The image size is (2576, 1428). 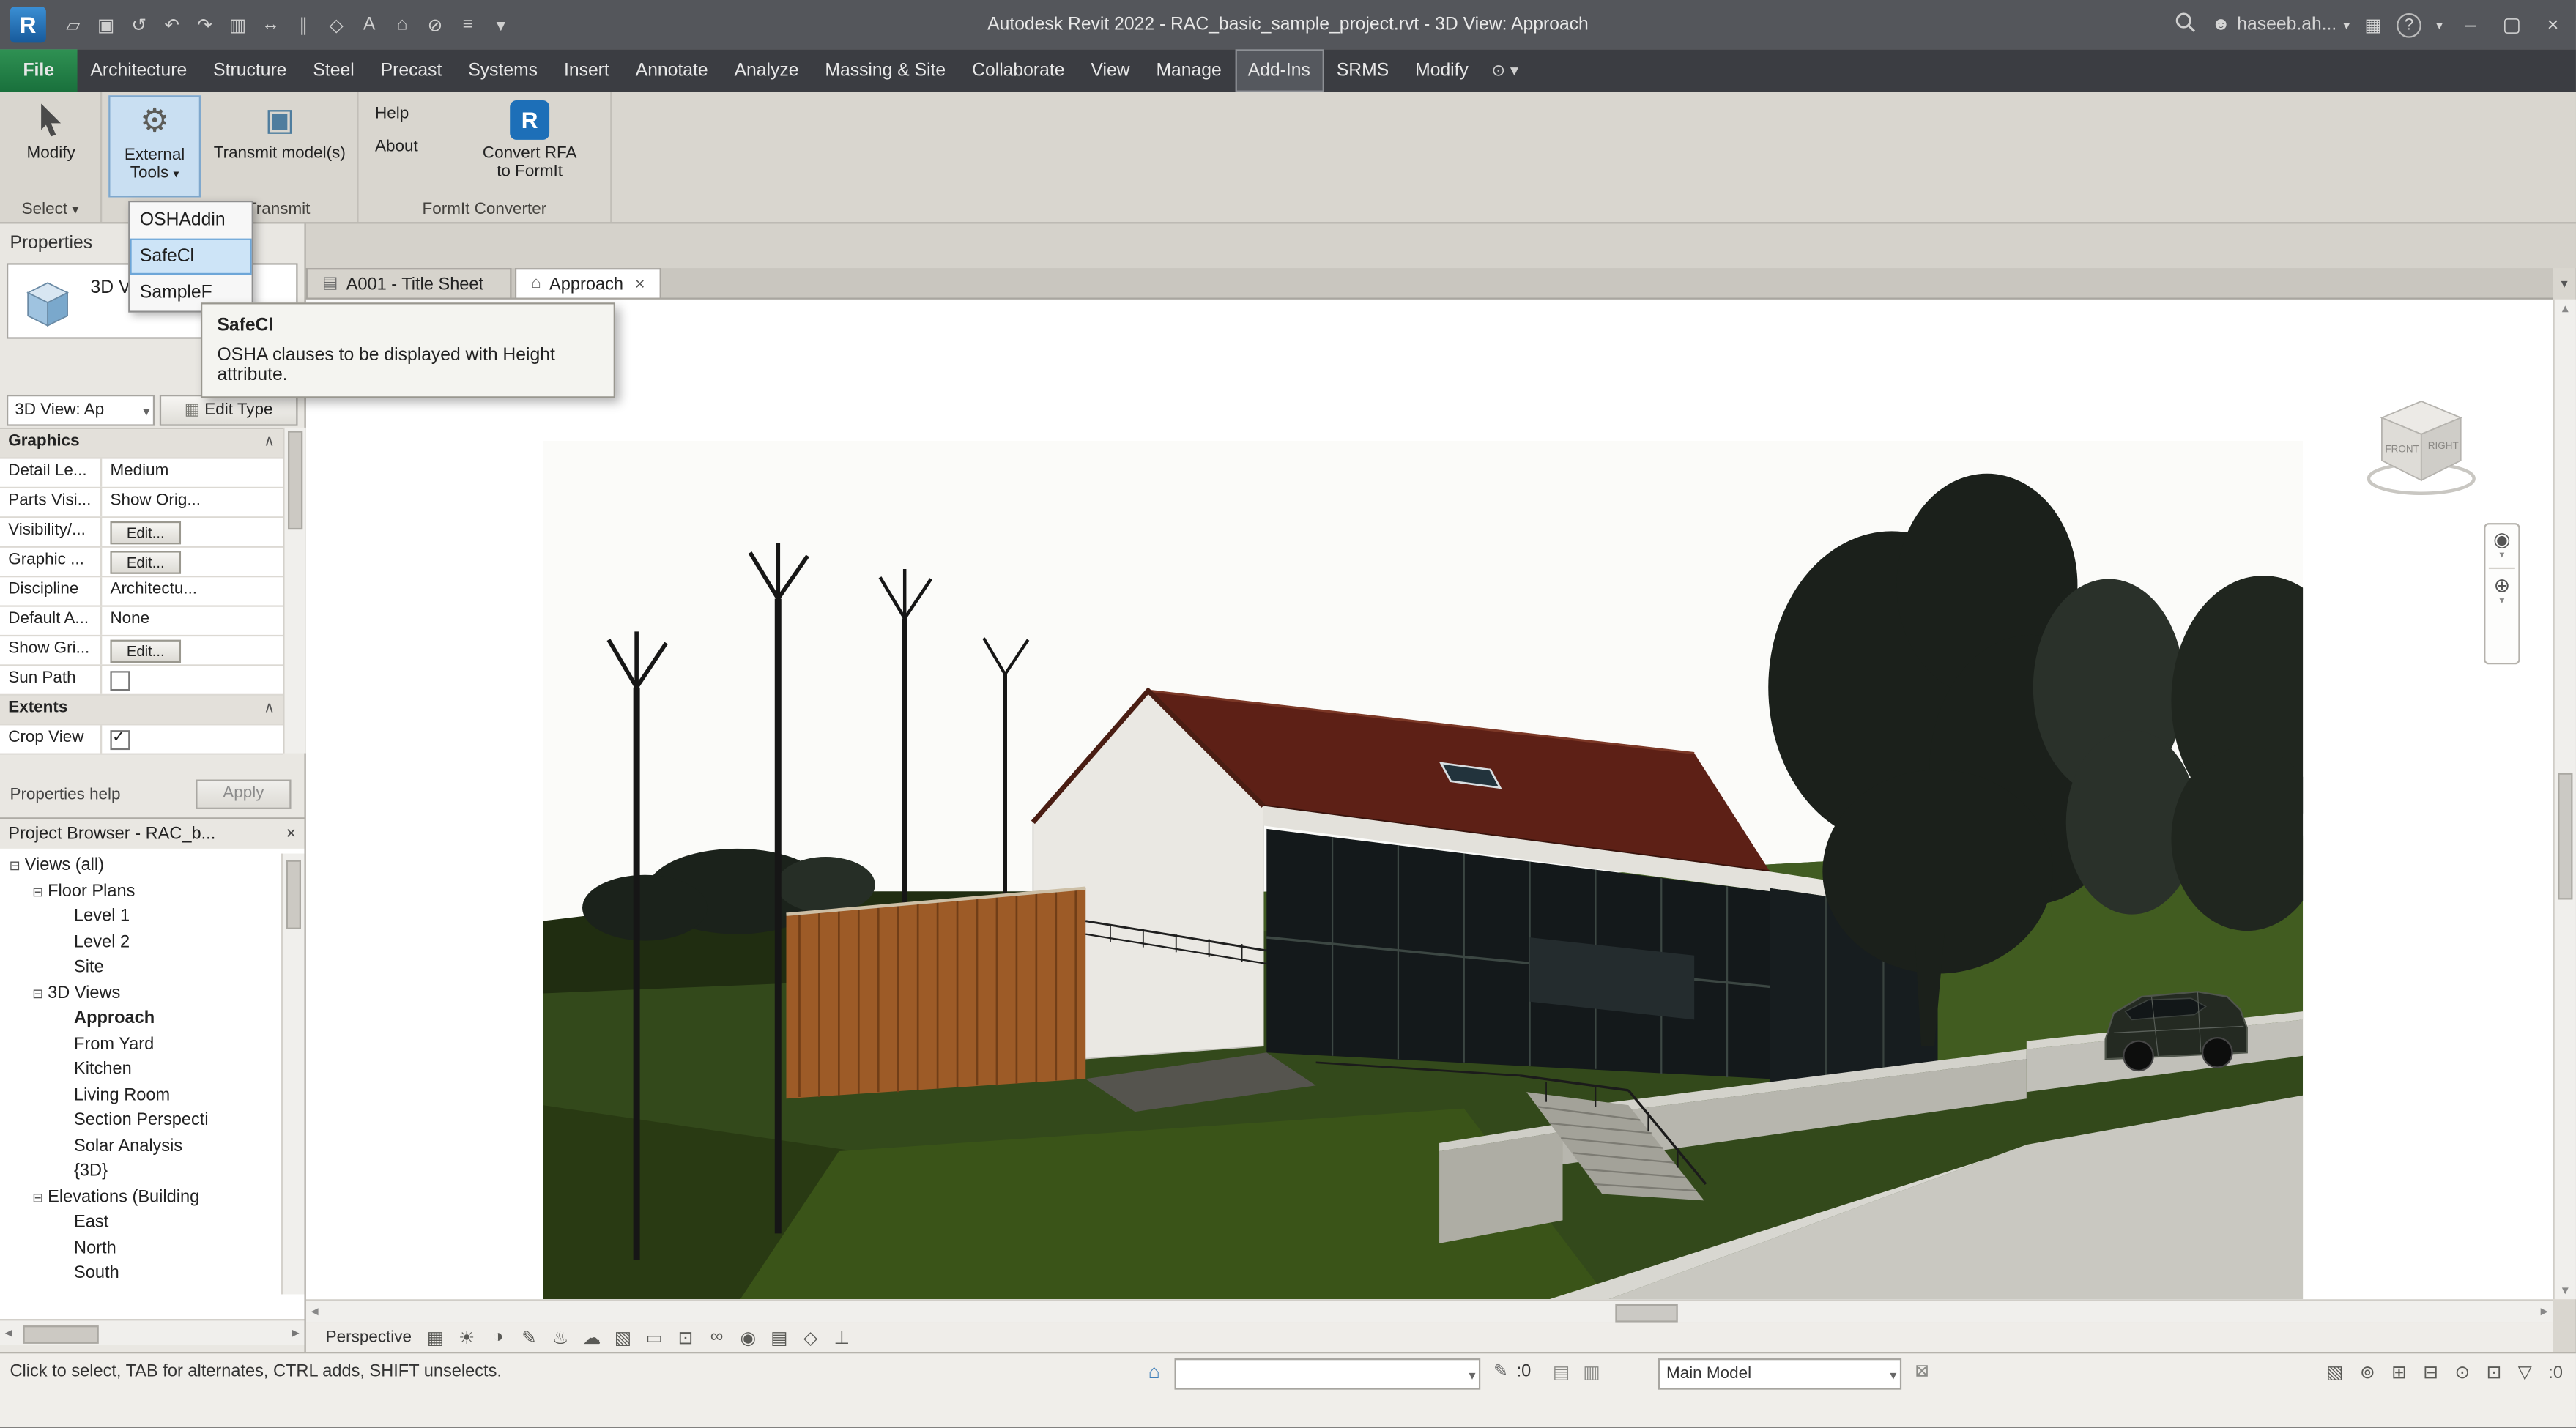 I want to click on ribbon-tab: SRMS, so click(x=1363, y=70).